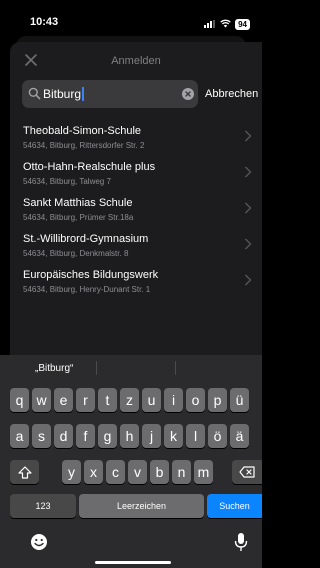 The width and height of the screenshot is (320, 568). I want to click on key-v: v, so click(137, 472).